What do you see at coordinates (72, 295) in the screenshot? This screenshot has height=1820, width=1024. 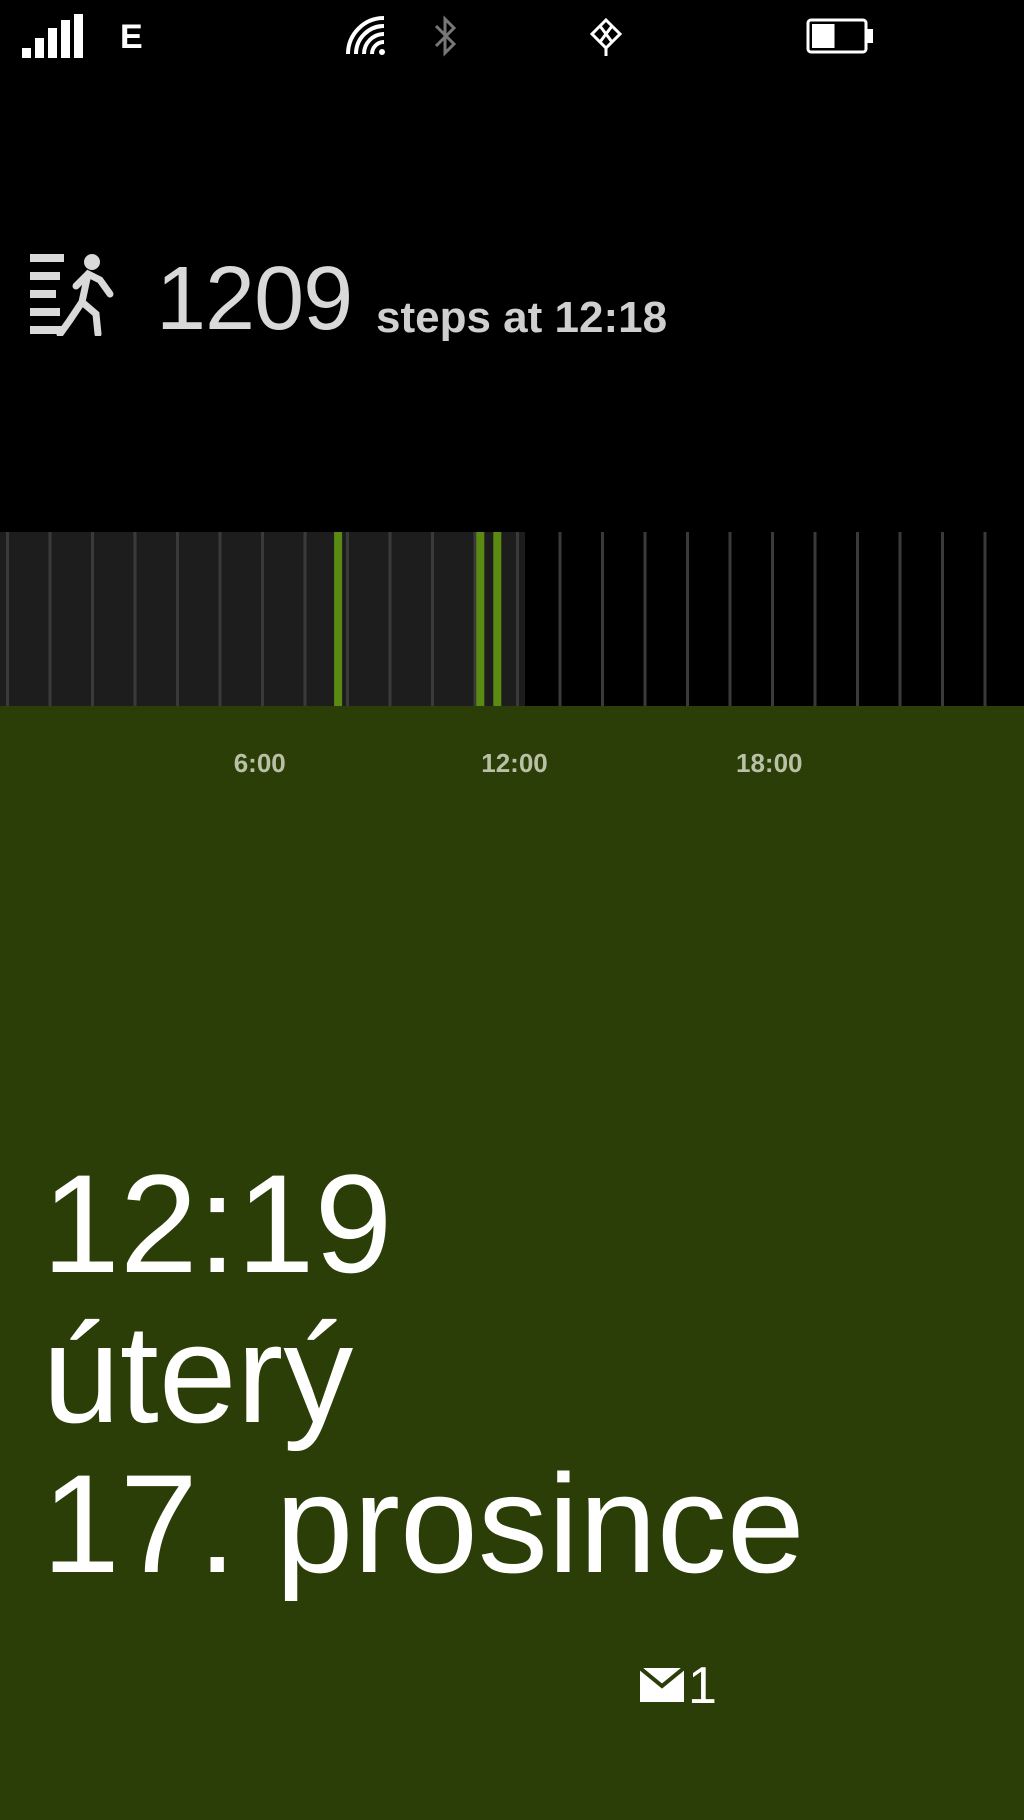 I see `walking-person-icon` at bounding box center [72, 295].